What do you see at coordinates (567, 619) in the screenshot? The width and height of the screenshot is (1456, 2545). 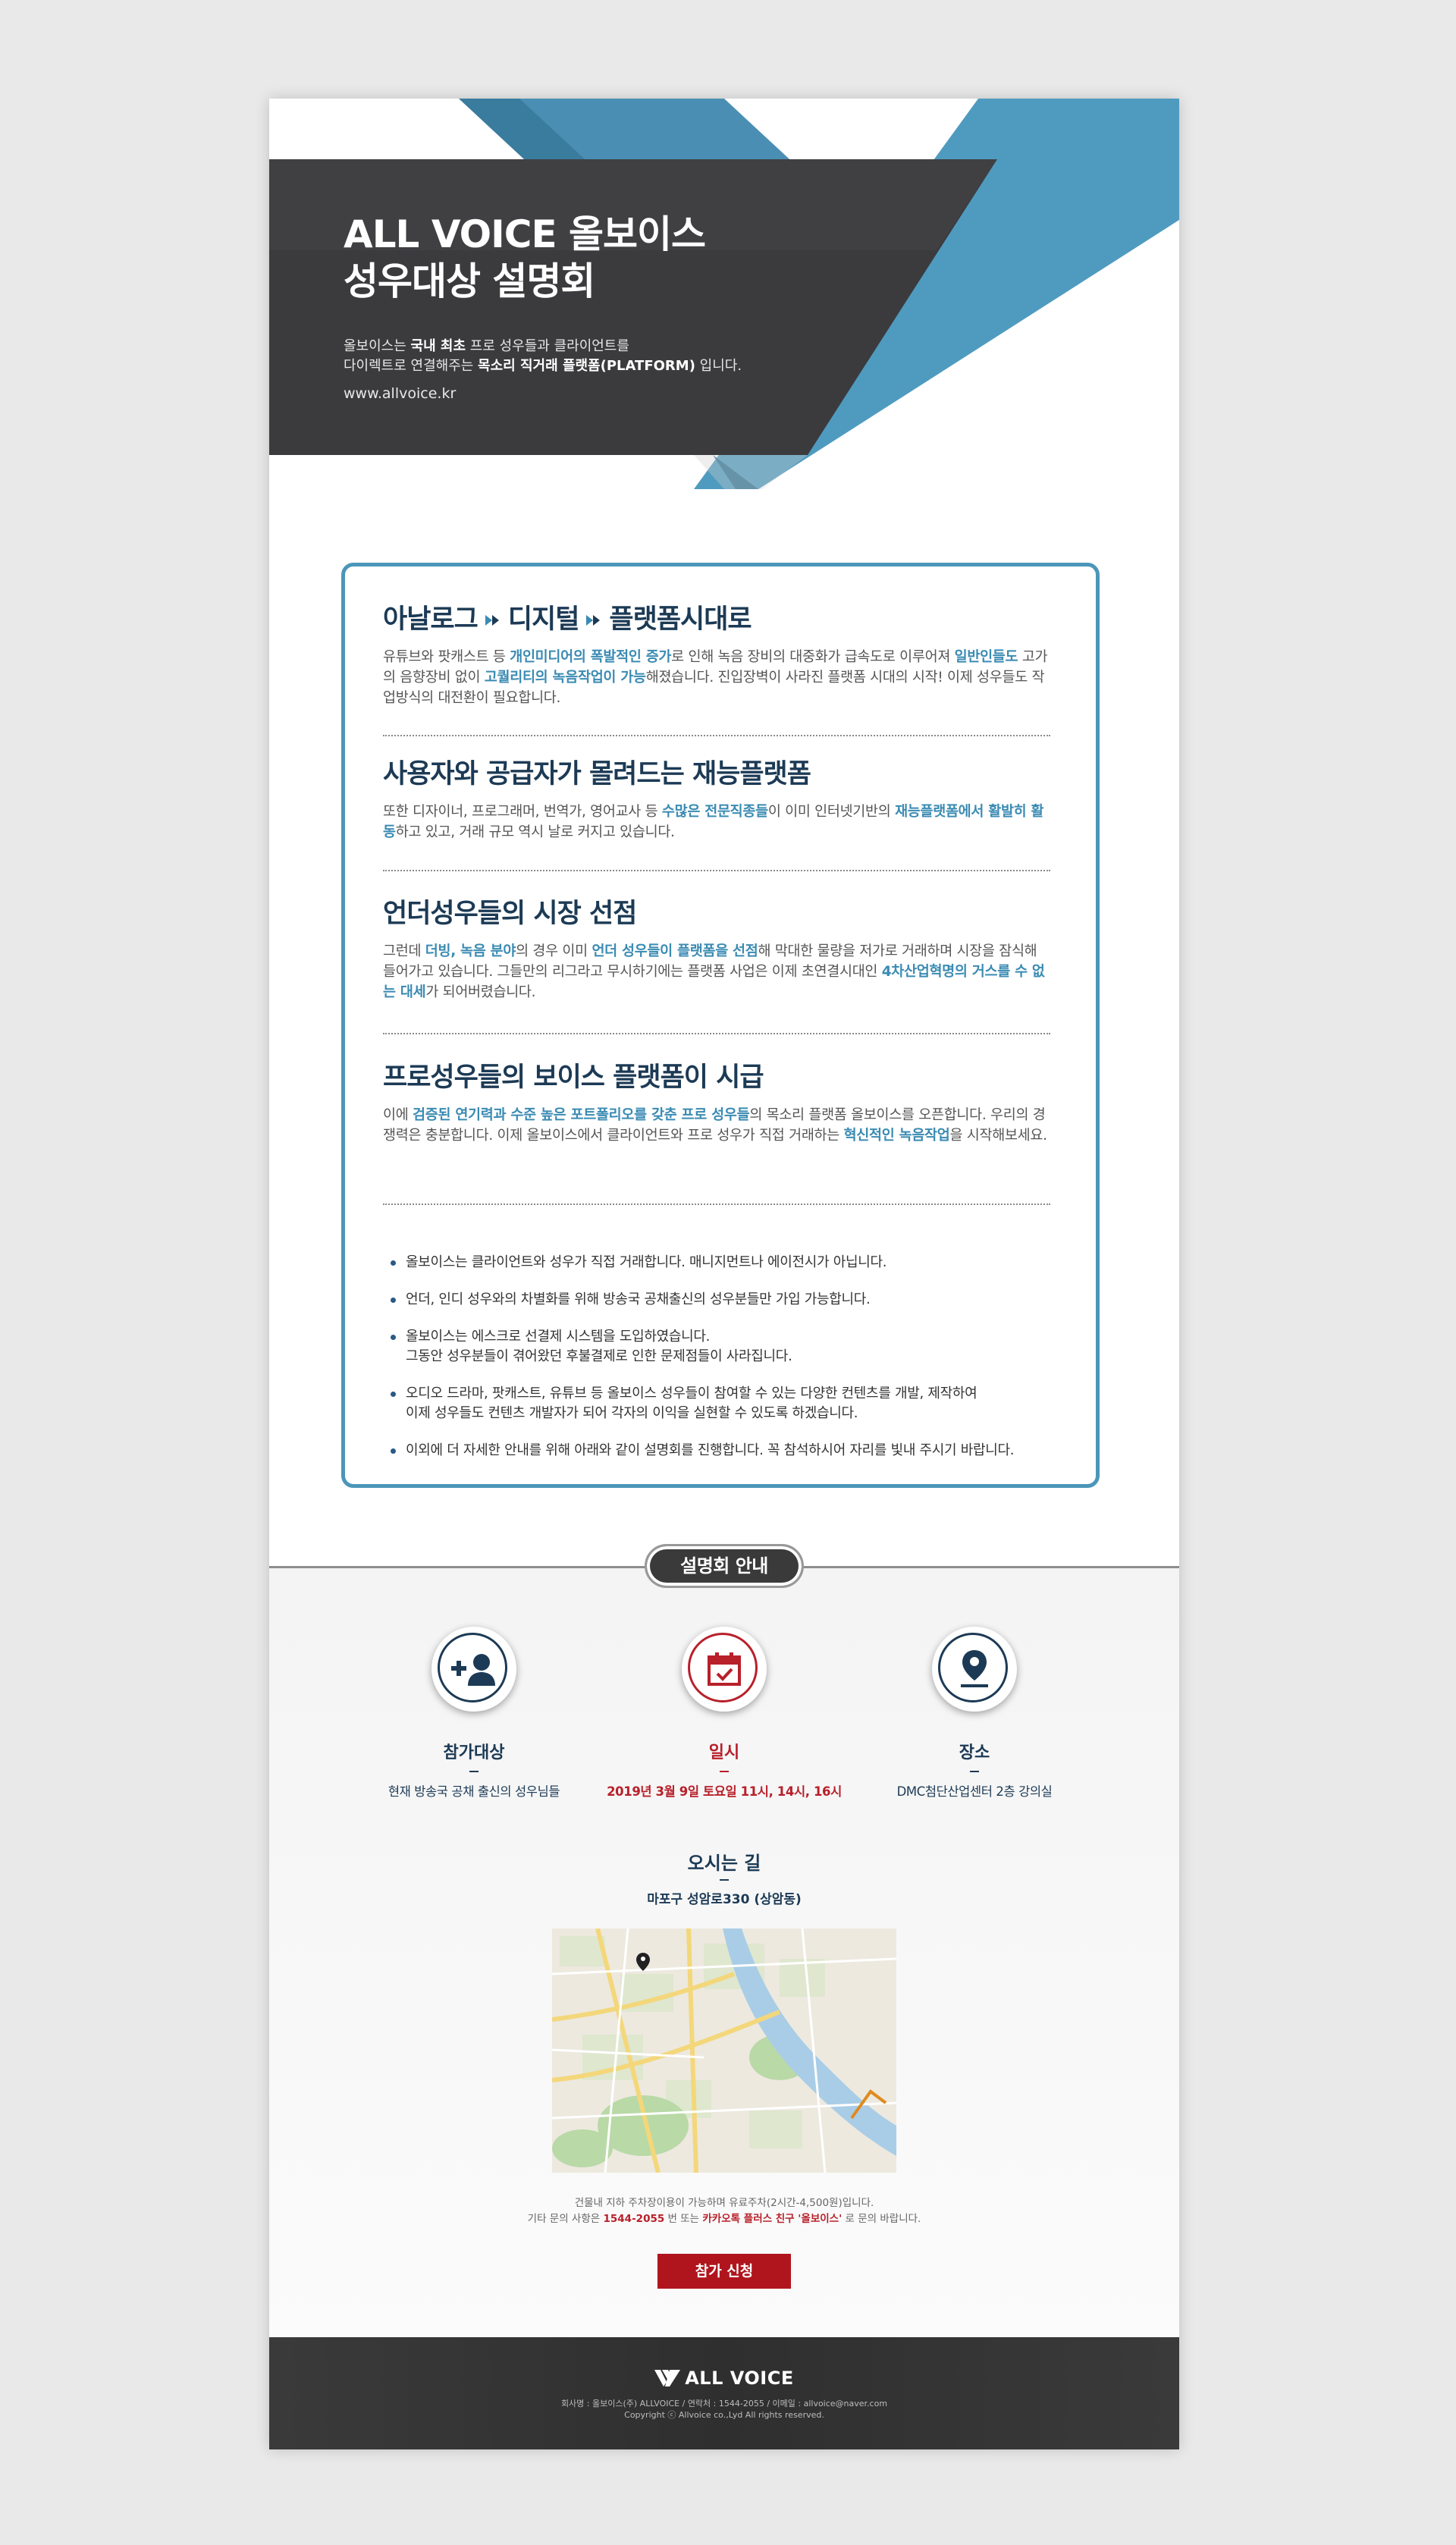 I see `section-title: 아날로그 디지털 플랫폼시대로` at bounding box center [567, 619].